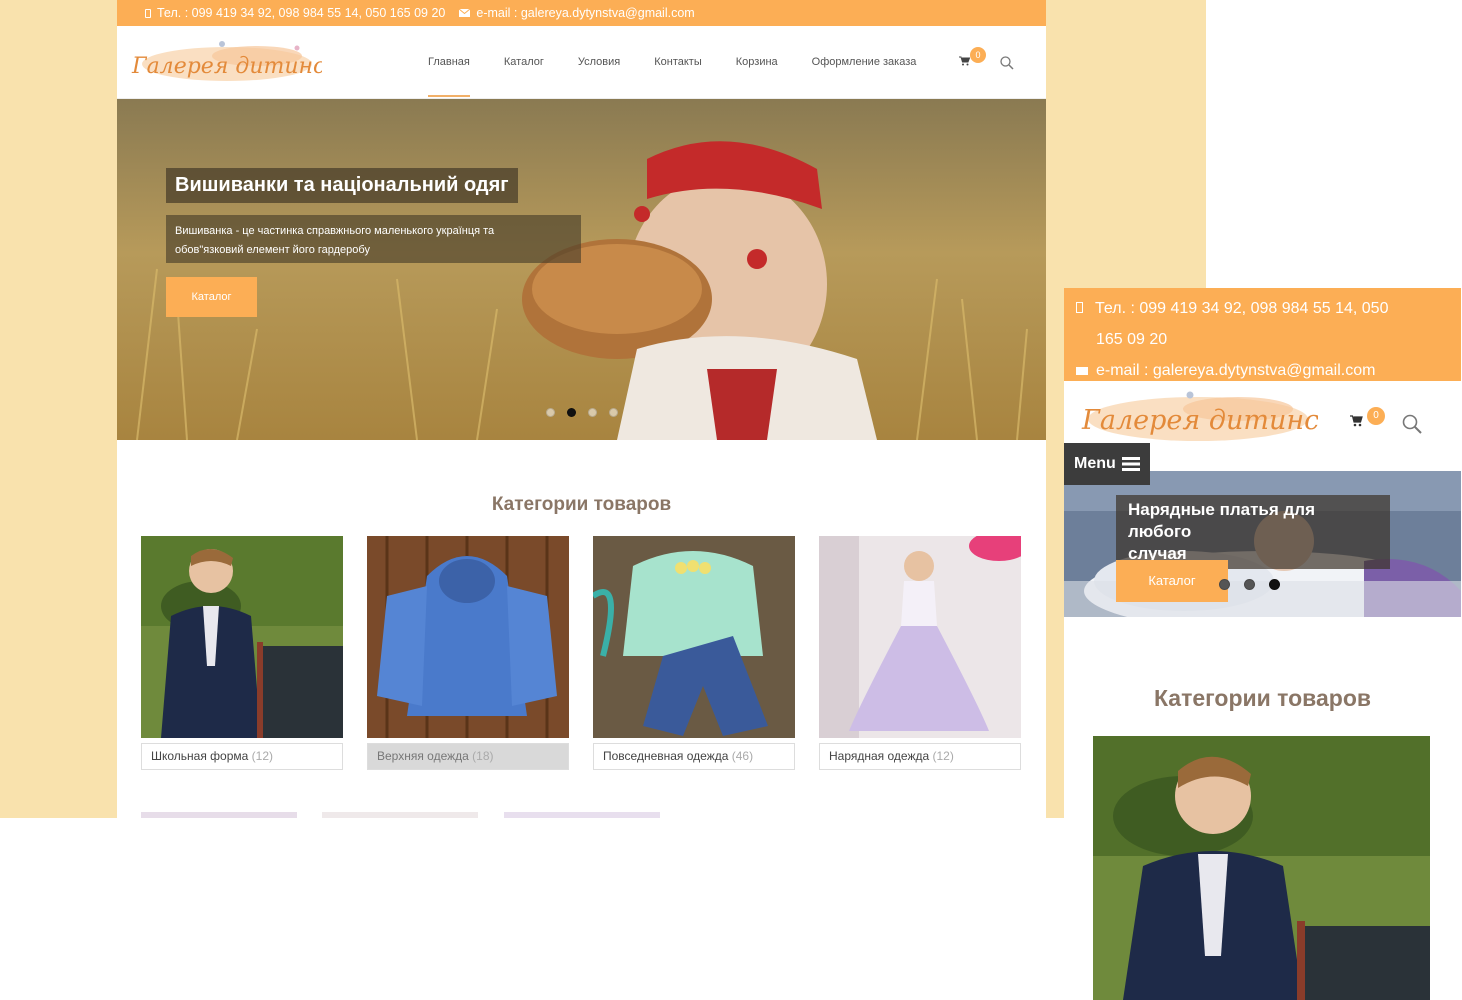  Describe the element at coordinates (449, 62) in the screenshot. I see `nav-item-home: Главная` at that location.